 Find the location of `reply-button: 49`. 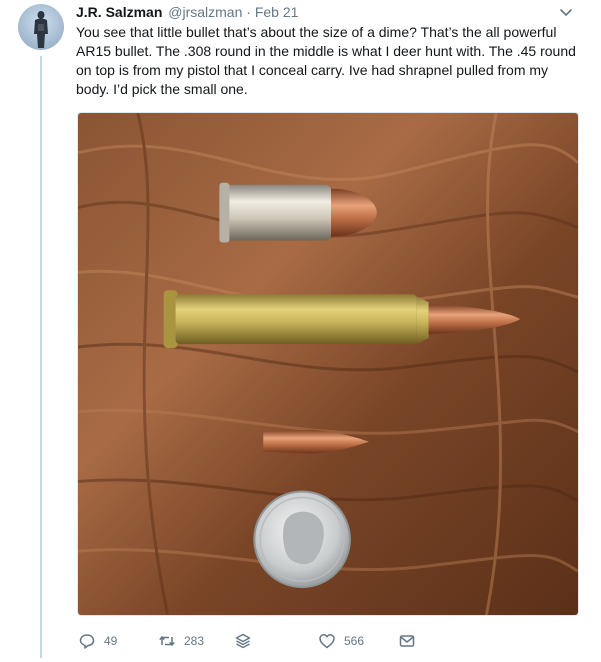

reply-button: 49 is located at coordinates (97, 641).